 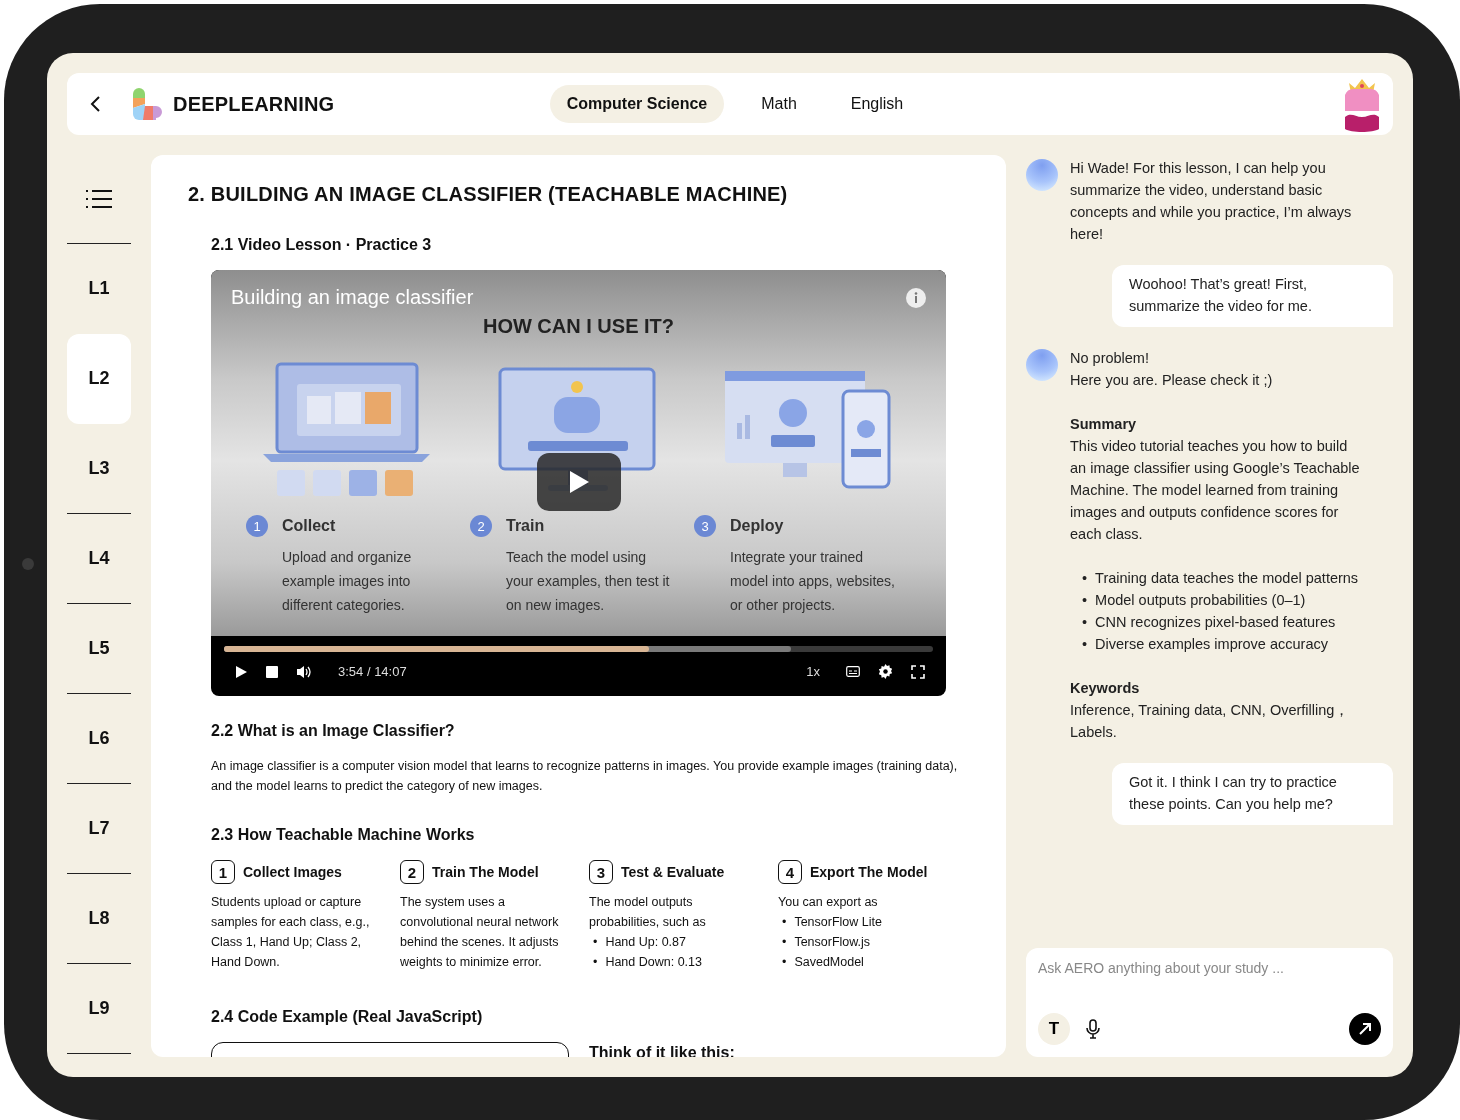 What do you see at coordinates (1104, 424) in the screenshot?
I see `message-heading: Summary` at bounding box center [1104, 424].